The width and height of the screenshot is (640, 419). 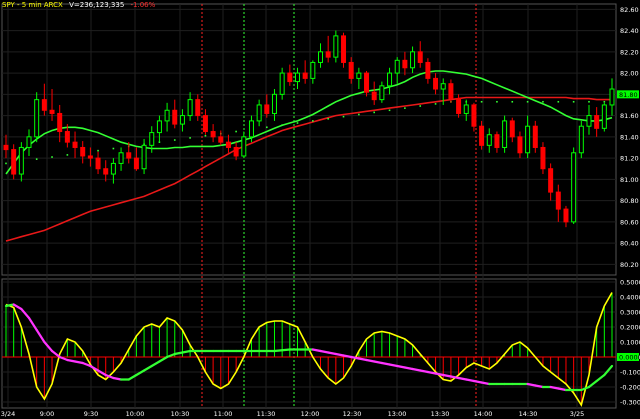 I want to click on price-tick-label: 80.40, so click(x=629, y=244).